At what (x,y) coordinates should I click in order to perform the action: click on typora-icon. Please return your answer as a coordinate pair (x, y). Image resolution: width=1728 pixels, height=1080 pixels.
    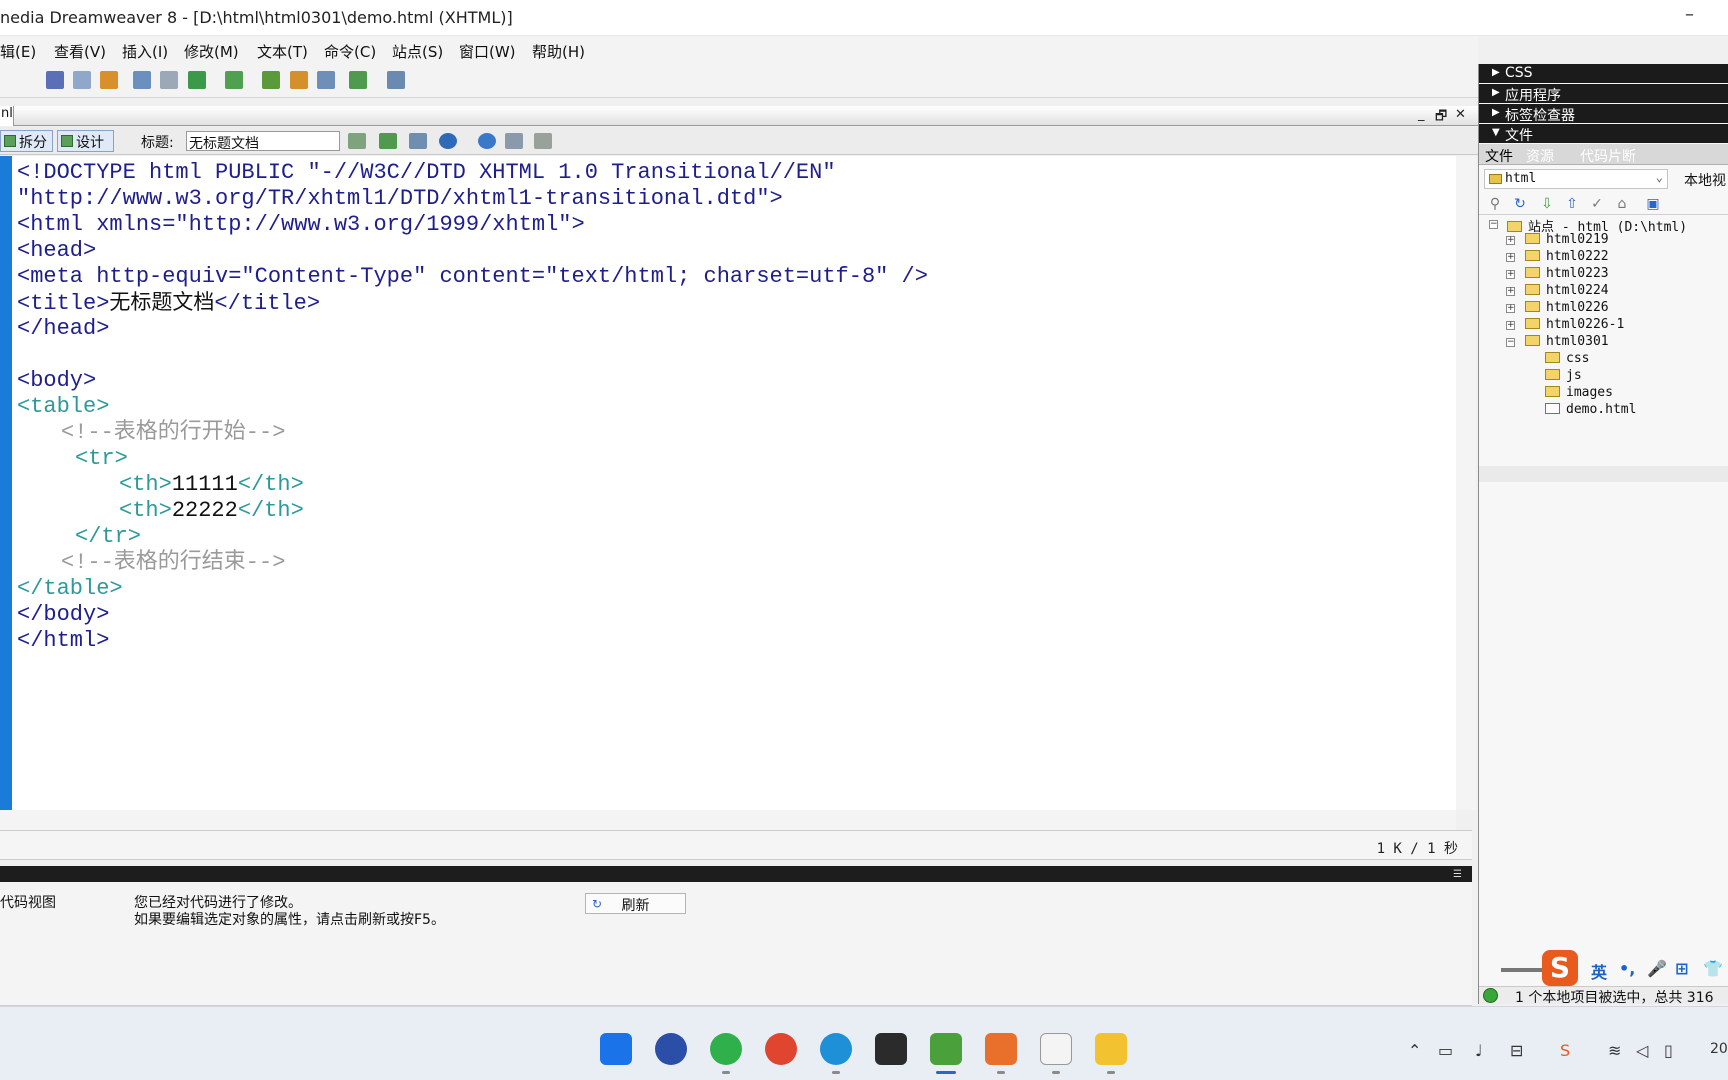
    Looking at the image, I should click on (1056, 1049).